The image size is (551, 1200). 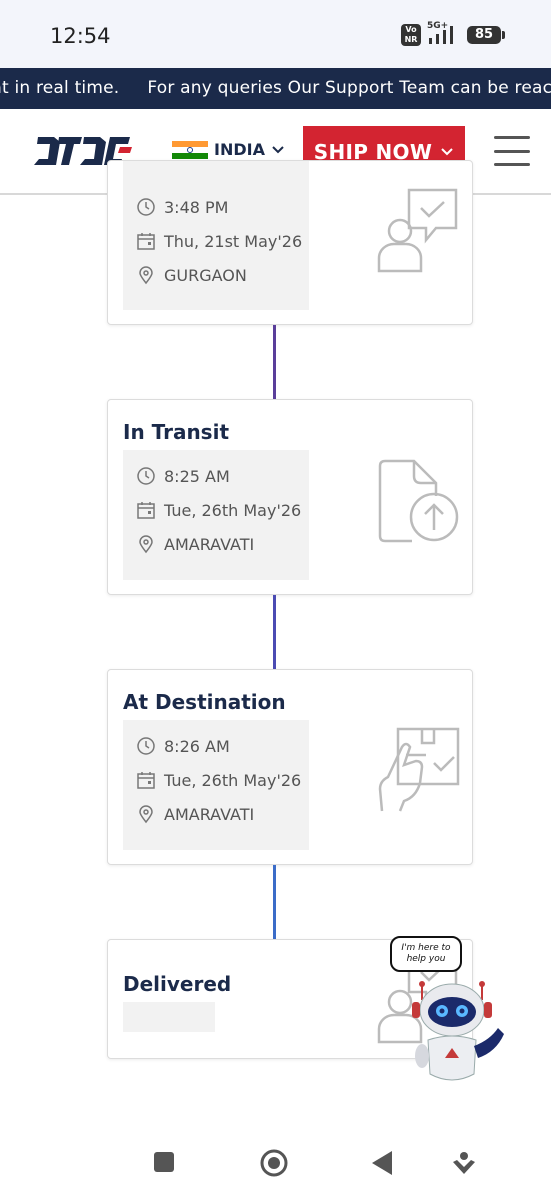 What do you see at coordinates (176, 432) in the screenshot?
I see `status-title: In Transit` at bounding box center [176, 432].